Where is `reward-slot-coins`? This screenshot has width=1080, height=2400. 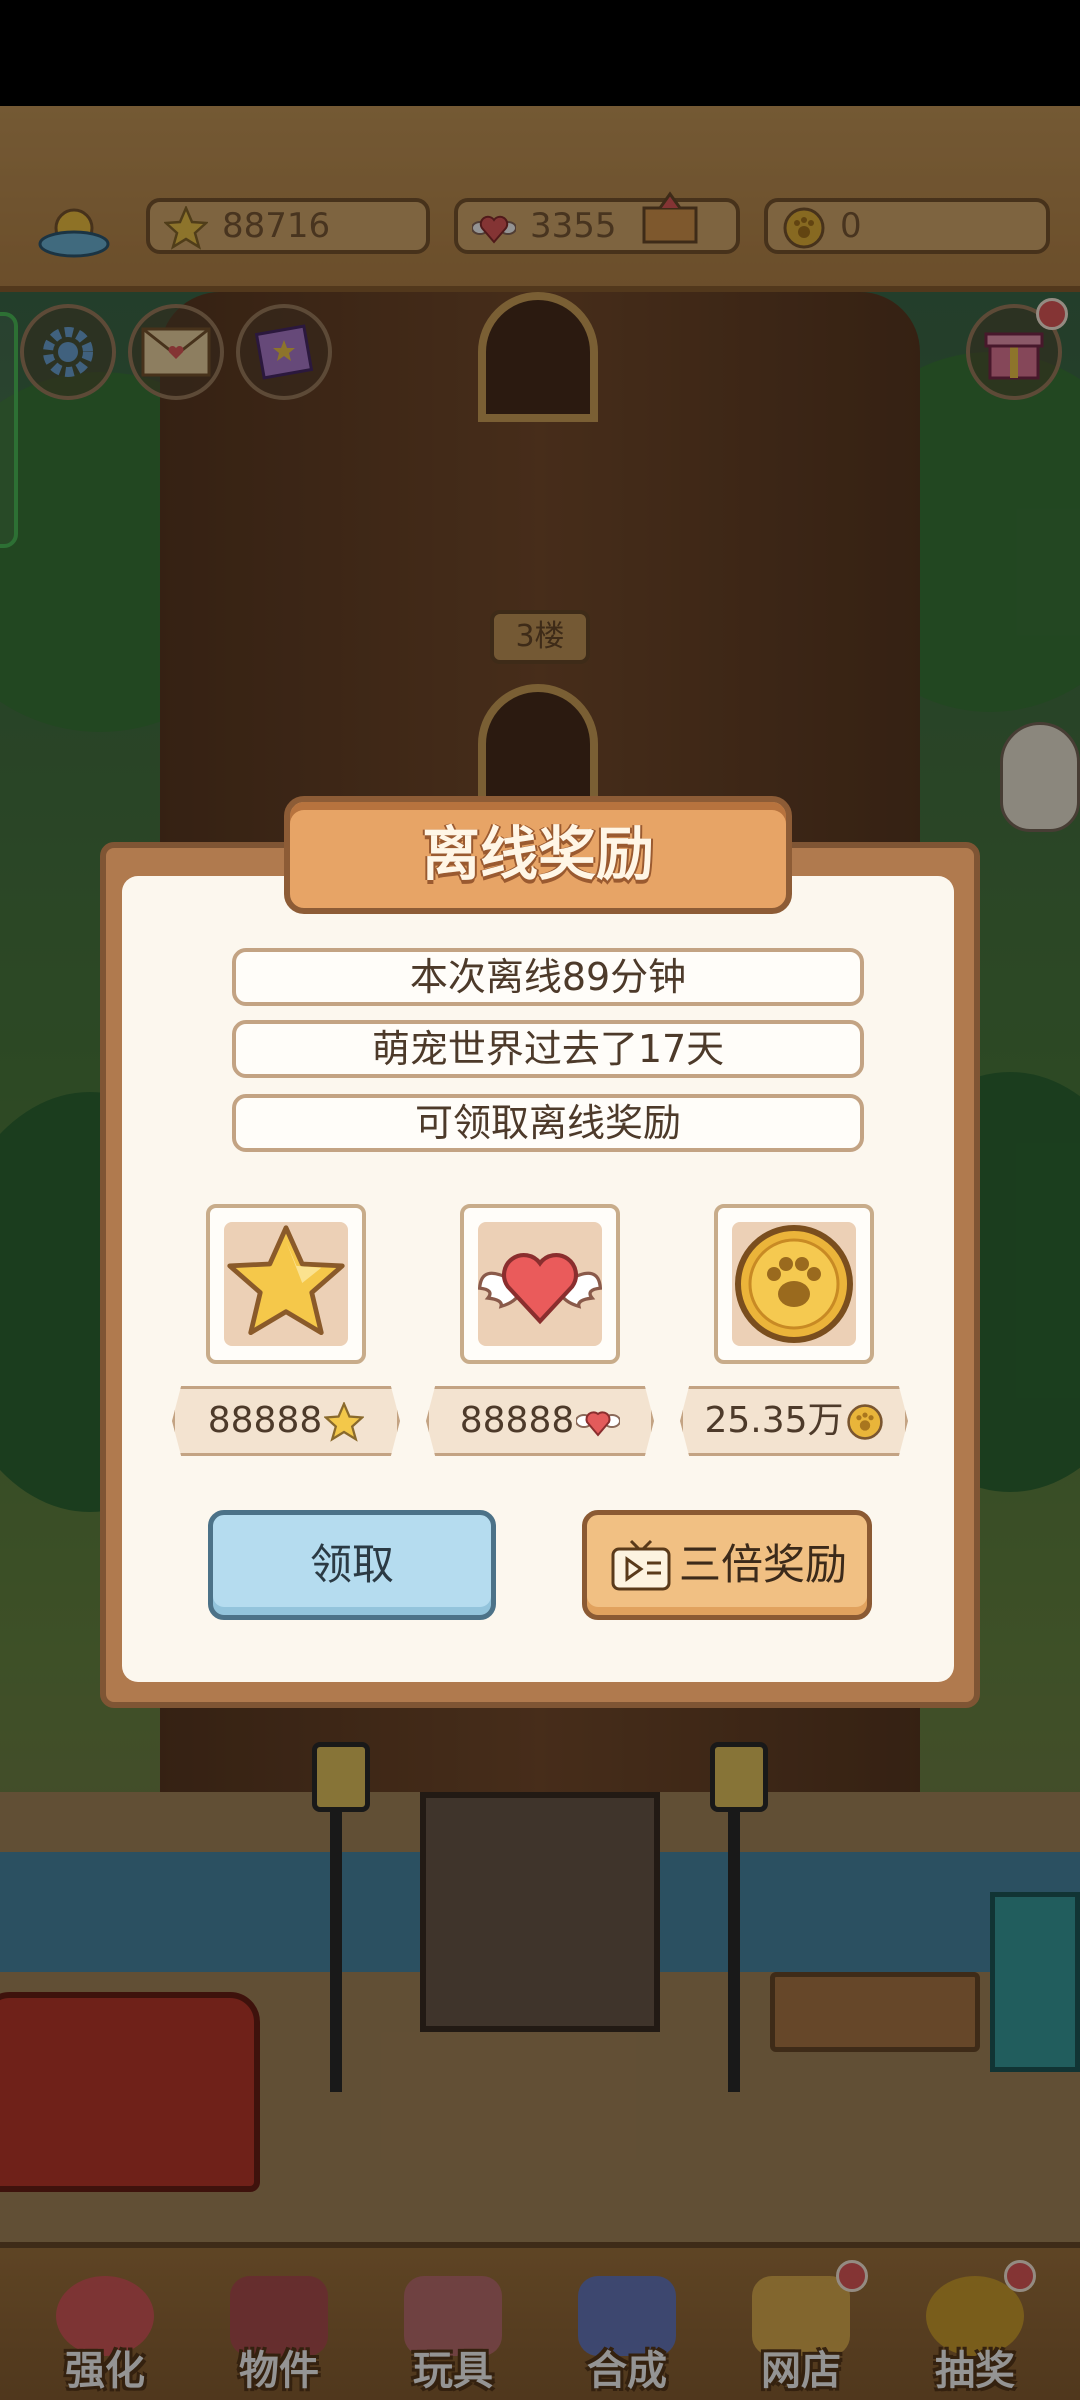 reward-slot-coins is located at coordinates (794, 1284).